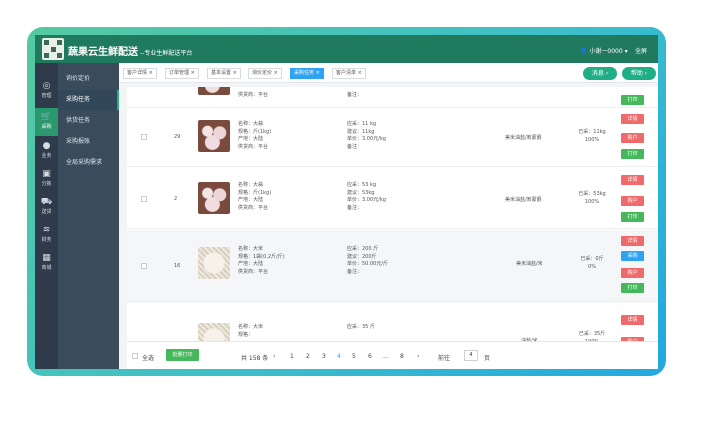 This screenshot has width=714, height=424. What do you see at coordinates (88, 100) in the screenshot?
I see `subnav-item-purchase-task: 采购任务` at bounding box center [88, 100].